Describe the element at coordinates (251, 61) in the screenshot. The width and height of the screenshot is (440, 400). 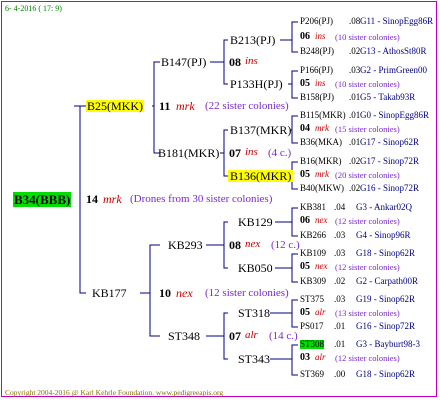
I see `gen2-b147-type: ins` at that location.